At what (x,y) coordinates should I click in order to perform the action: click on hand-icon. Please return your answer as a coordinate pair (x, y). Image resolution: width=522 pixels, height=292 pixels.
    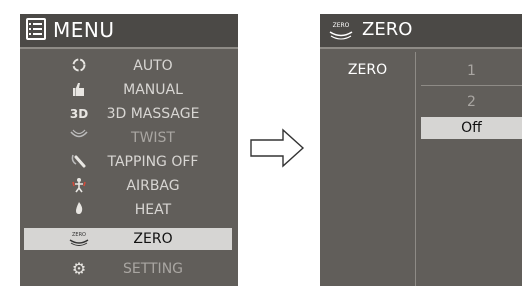
    Looking at the image, I should click on (79, 90).